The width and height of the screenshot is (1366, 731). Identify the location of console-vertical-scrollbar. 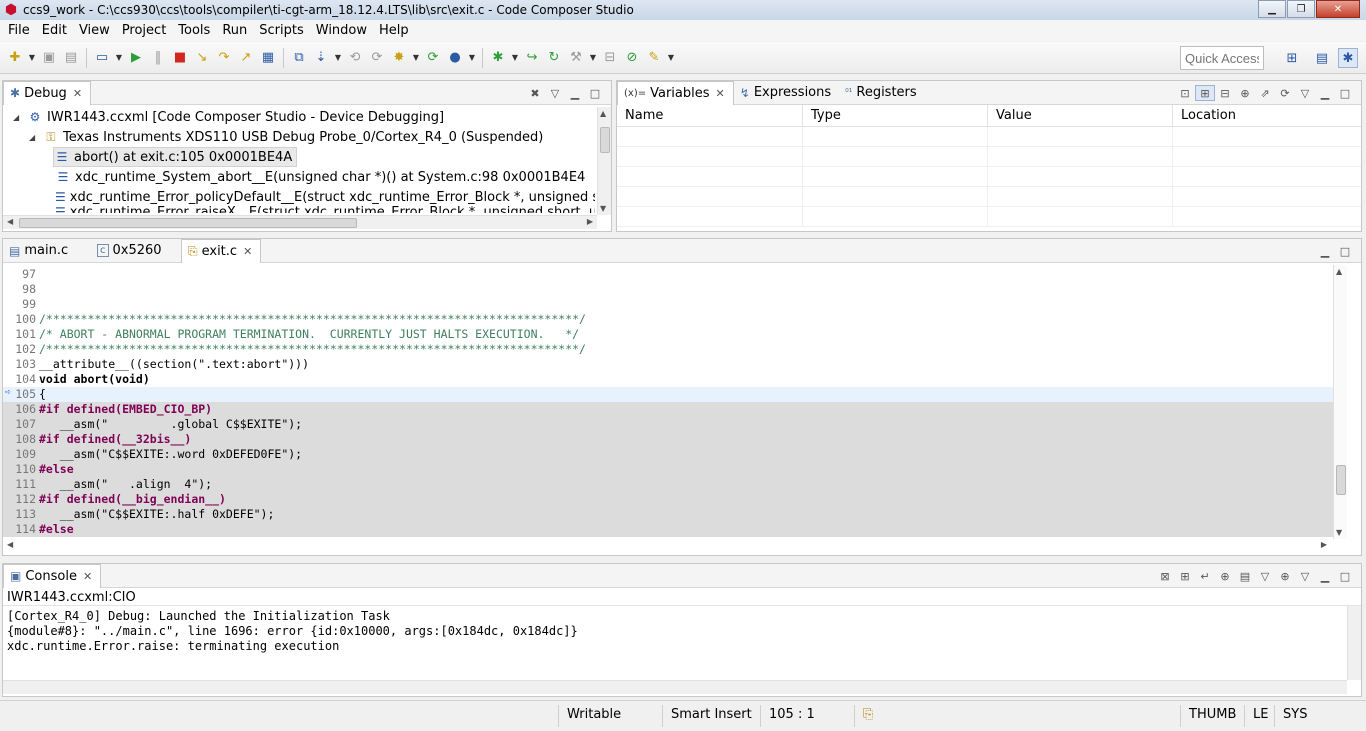
(1354, 643).